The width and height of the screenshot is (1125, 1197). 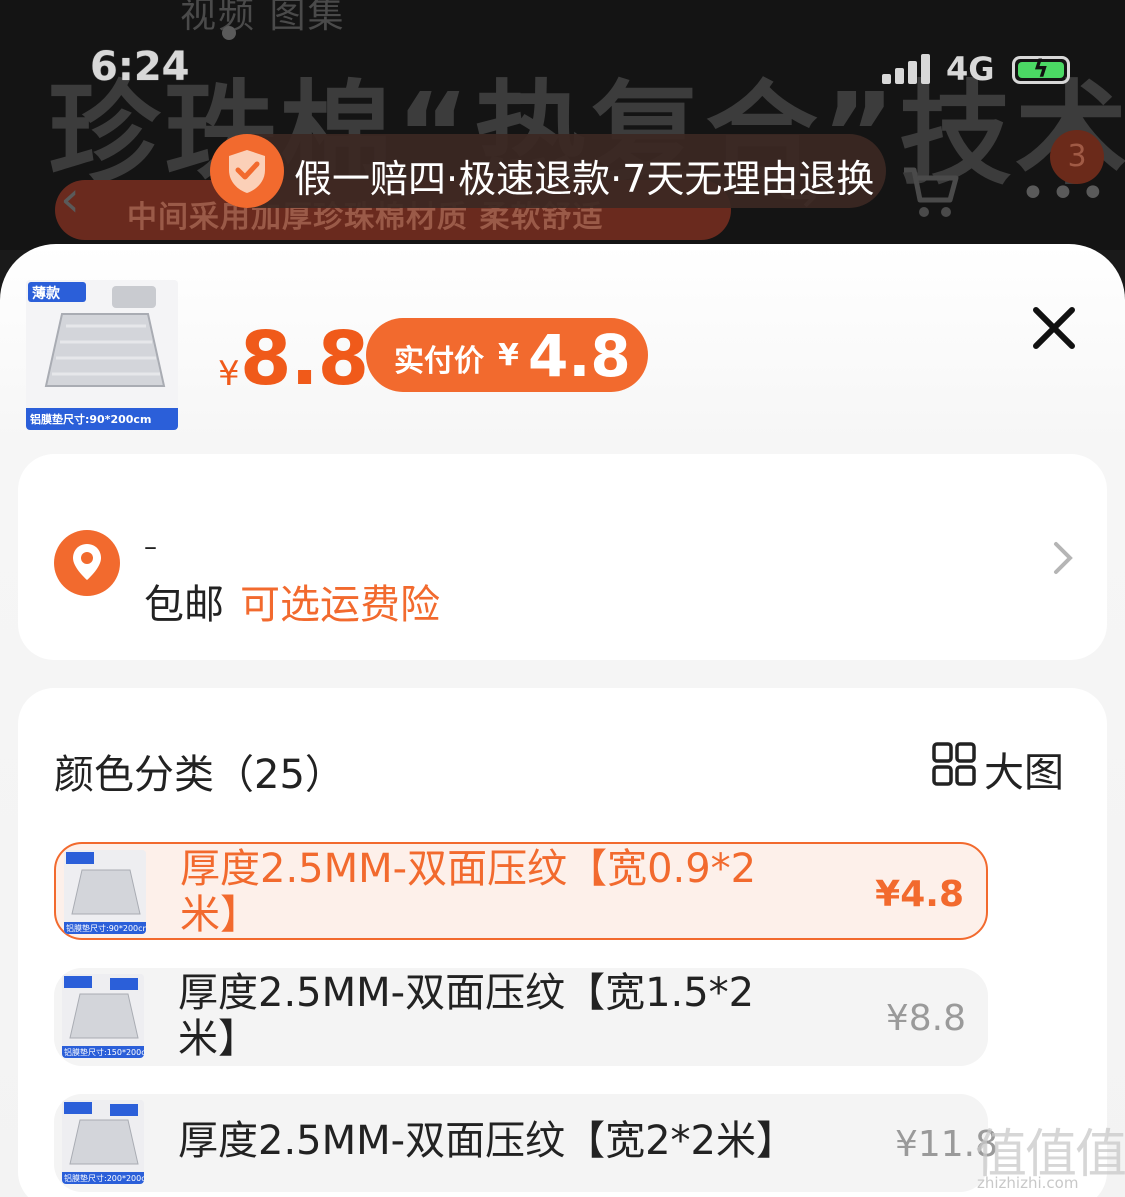 What do you see at coordinates (106, 928) in the screenshot?
I see `option-thumb-caption: 铝膜垫尺寸:90*200cm` at bounding box center [106, 928].